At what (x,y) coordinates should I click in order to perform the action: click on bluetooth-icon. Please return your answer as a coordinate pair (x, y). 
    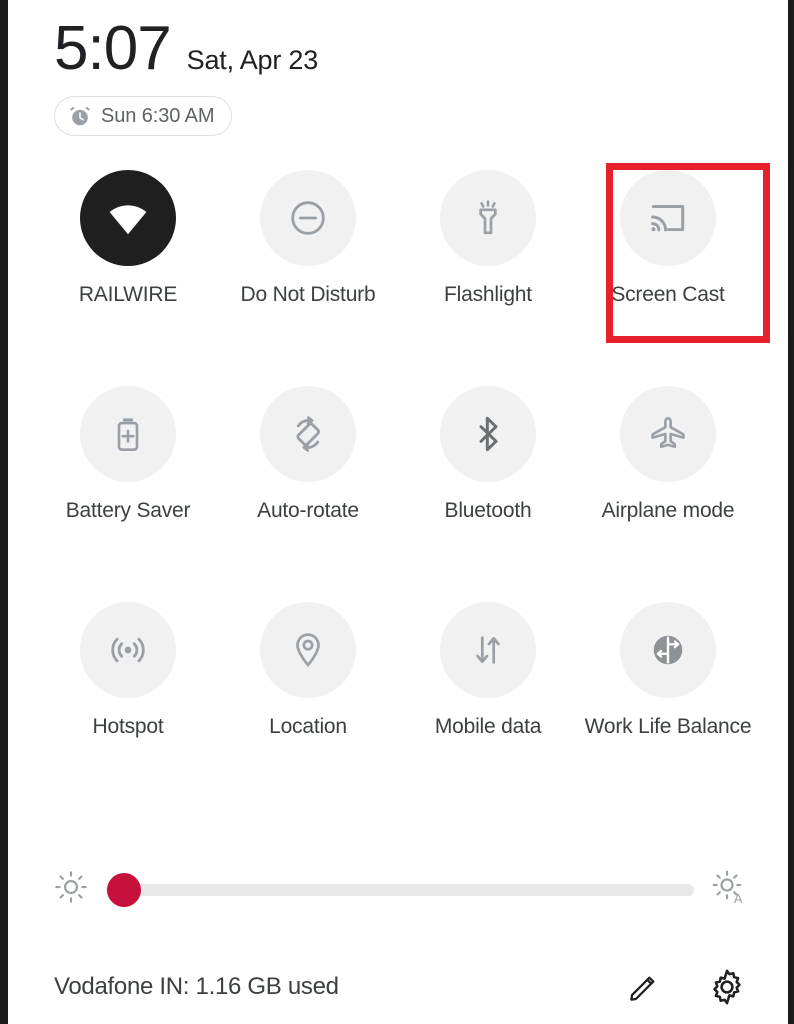
    Looking at the image, I should click on (488, 434).